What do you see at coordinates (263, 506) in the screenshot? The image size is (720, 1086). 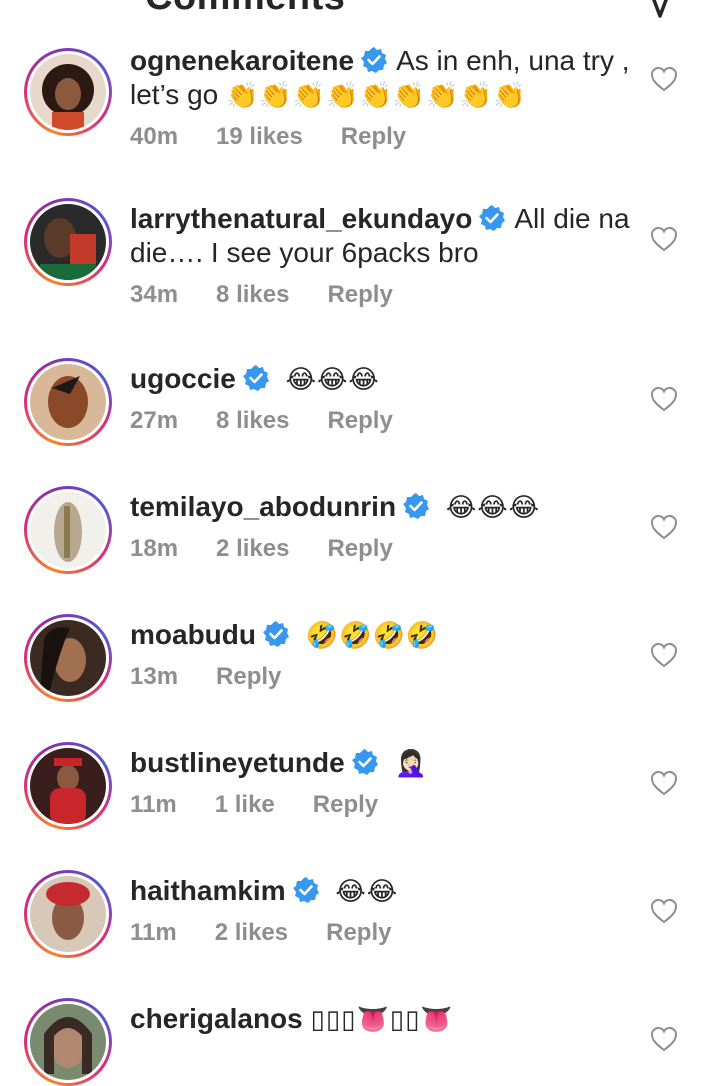 I see `comment-username: temilayo_abodunrin` at bounding box center [263, 506].